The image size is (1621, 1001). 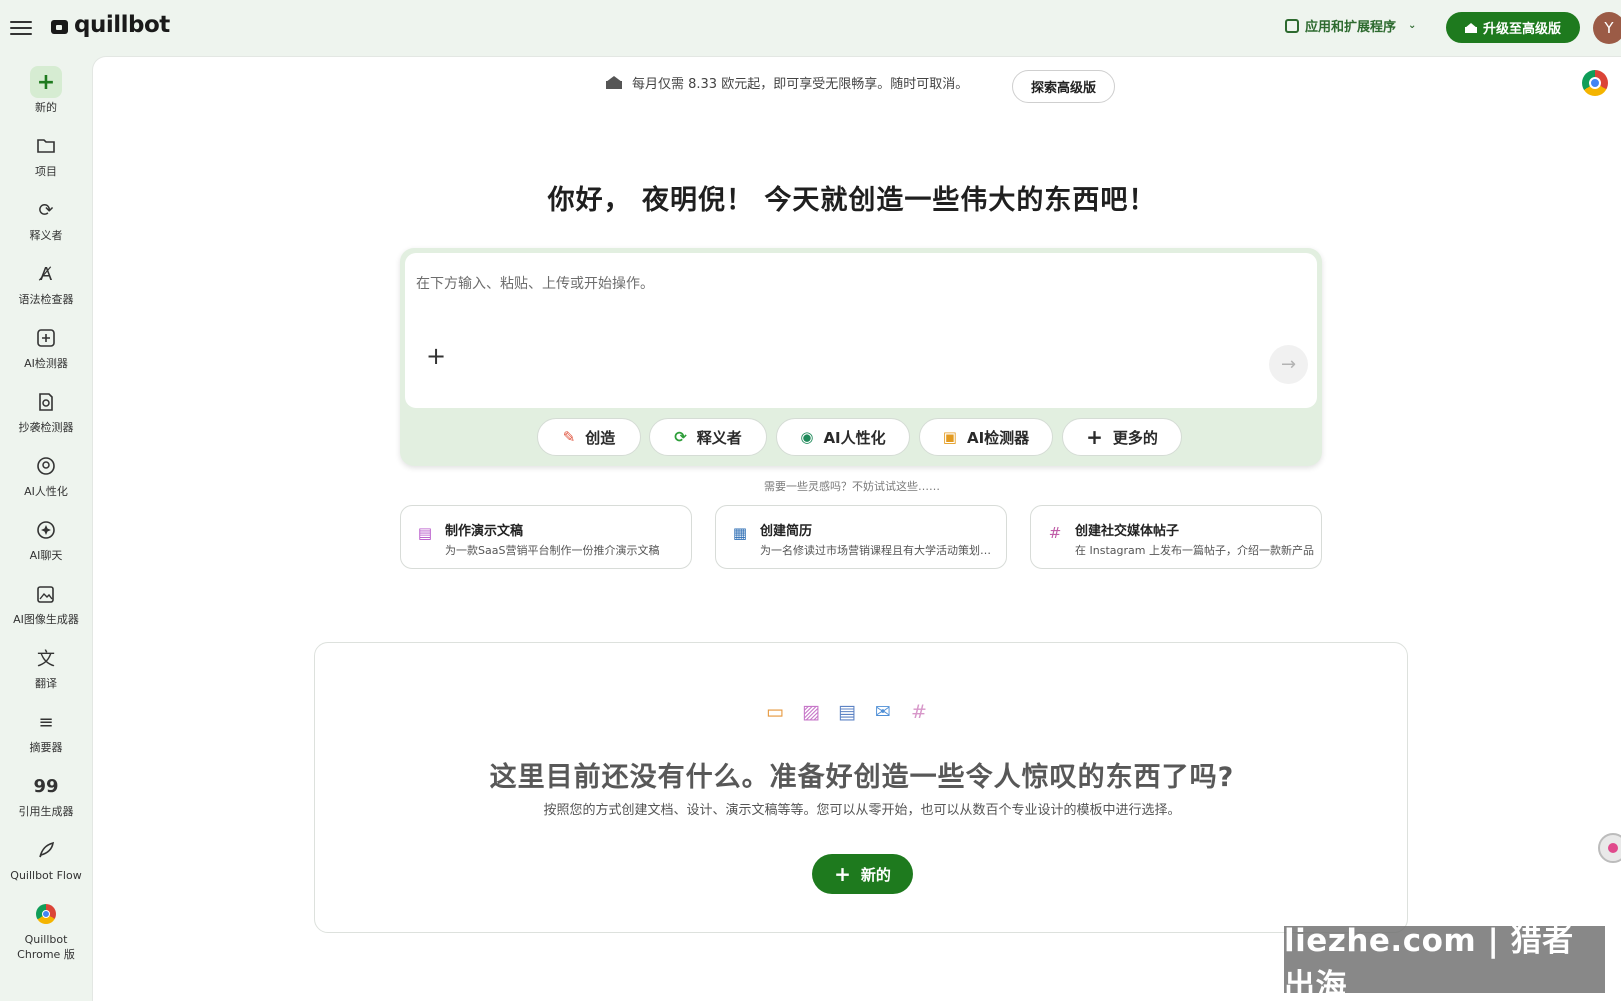 What do you see at coordinates (535, 283) in the screenshot?
I see `composer-input: 在下方输入、粘贴、上传或开始操作。` at bounding box center [535, 283].